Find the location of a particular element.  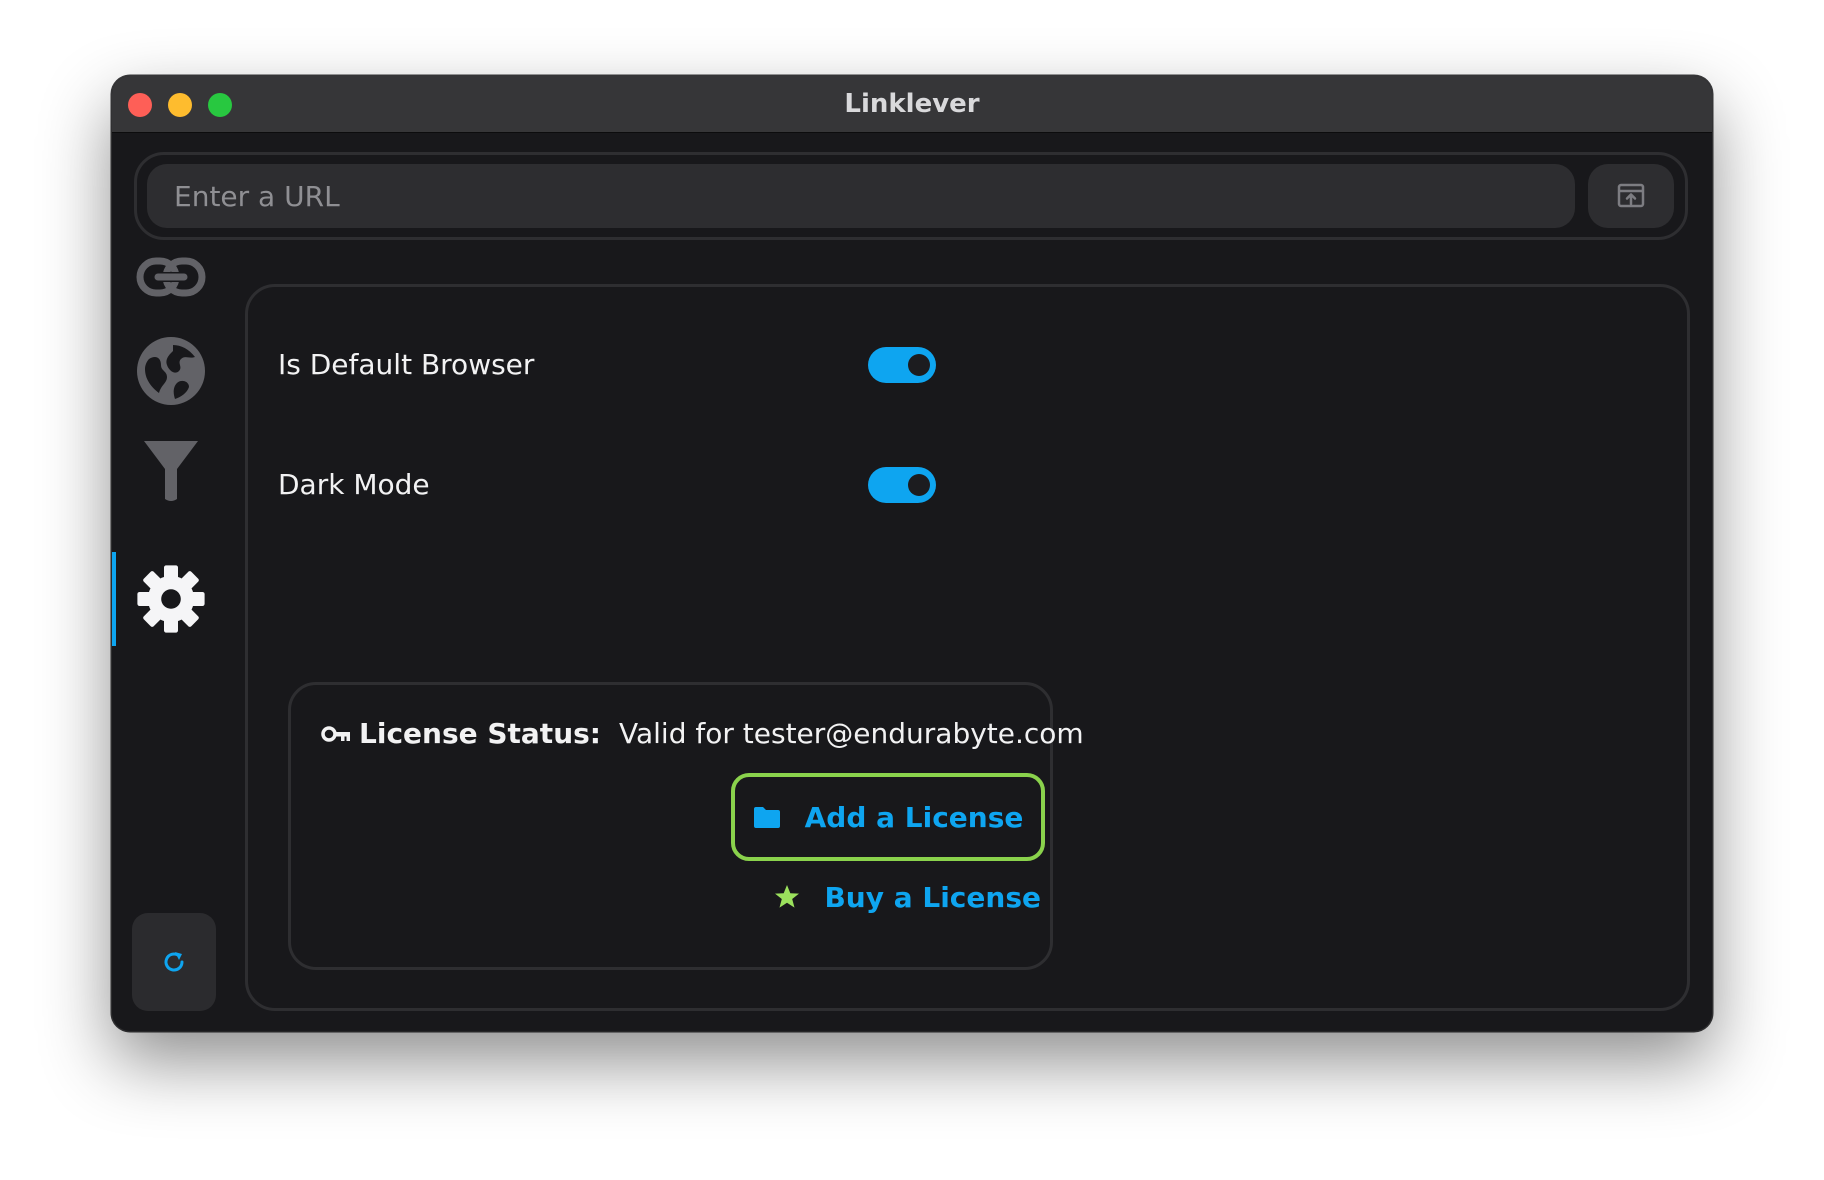

open-url-button is located at coordinates (1631, 196).